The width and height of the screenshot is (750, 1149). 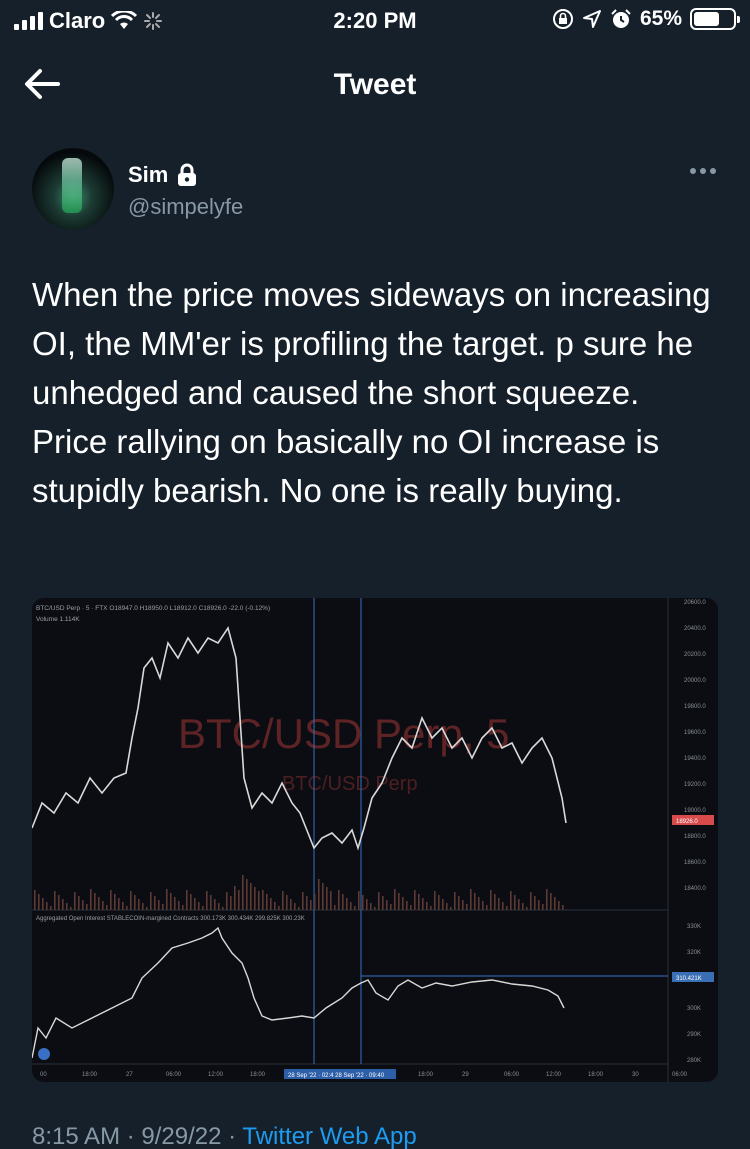 I want to click on time-tick-label: 18:00, so click(x=258, y=1075).